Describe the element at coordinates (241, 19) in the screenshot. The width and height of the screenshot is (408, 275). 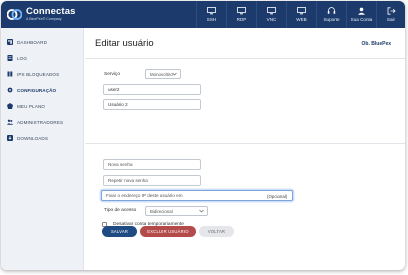
I see `nav-label: RDP` at that location.